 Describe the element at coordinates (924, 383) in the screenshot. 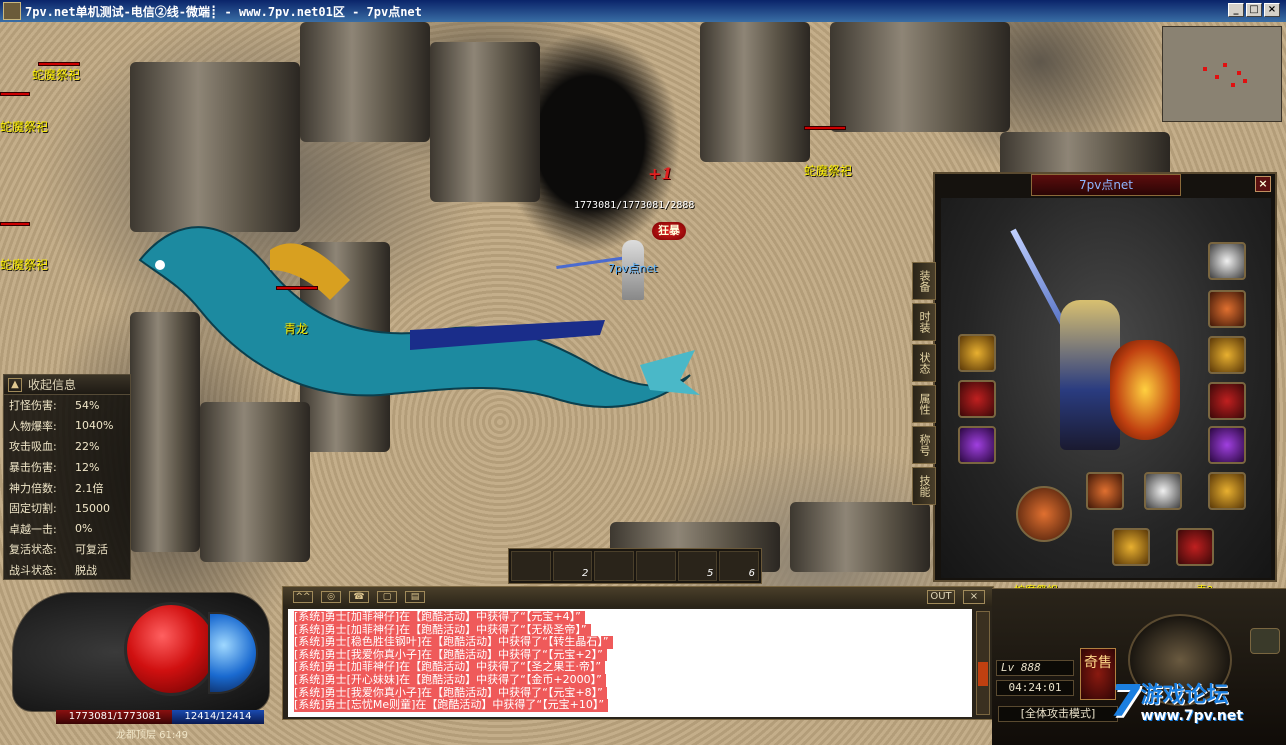

I see `character-tabs: 装备 时装 状态 属性 称号 技能` at that location.